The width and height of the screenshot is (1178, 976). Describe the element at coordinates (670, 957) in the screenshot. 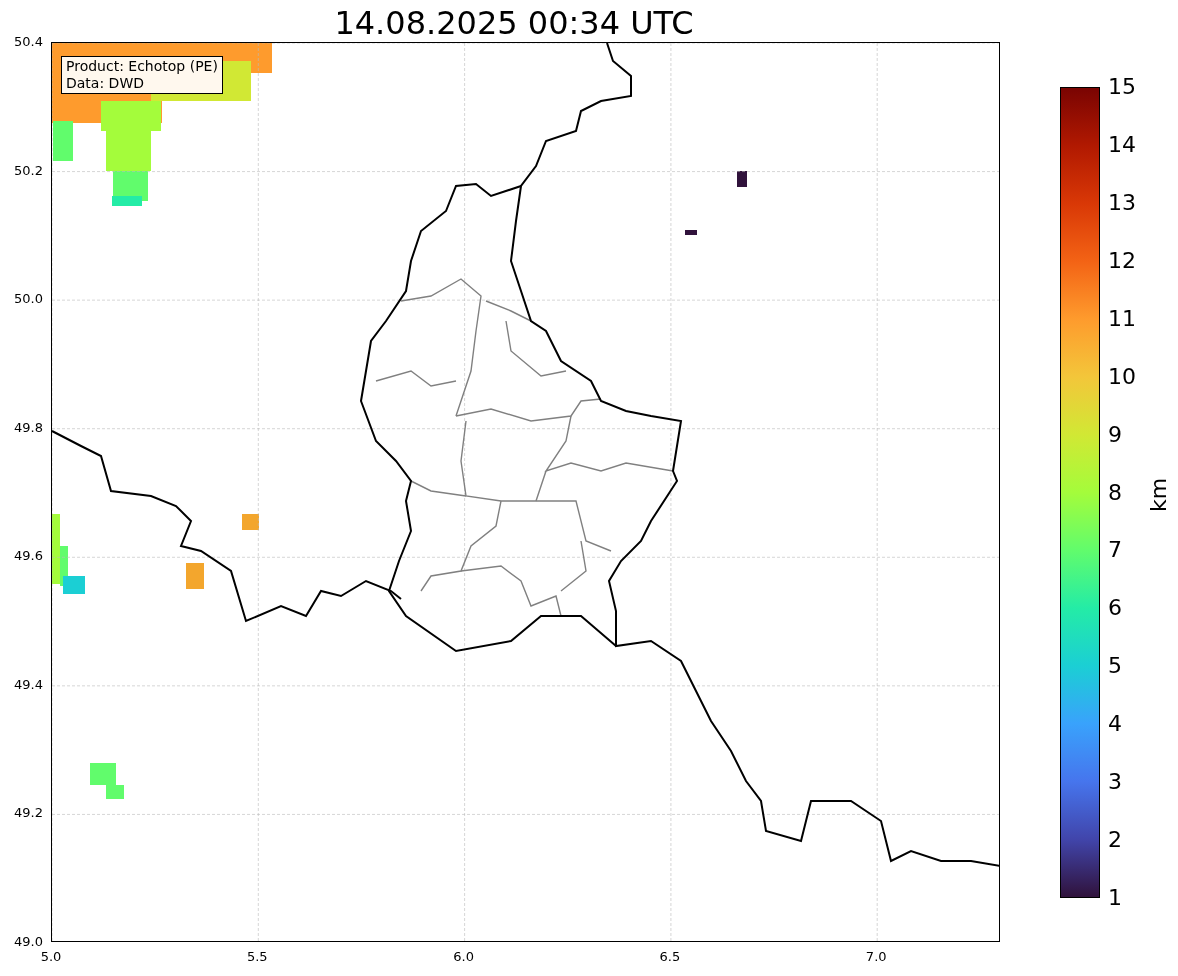

I see `x-tick-label: 6.5` at that location.